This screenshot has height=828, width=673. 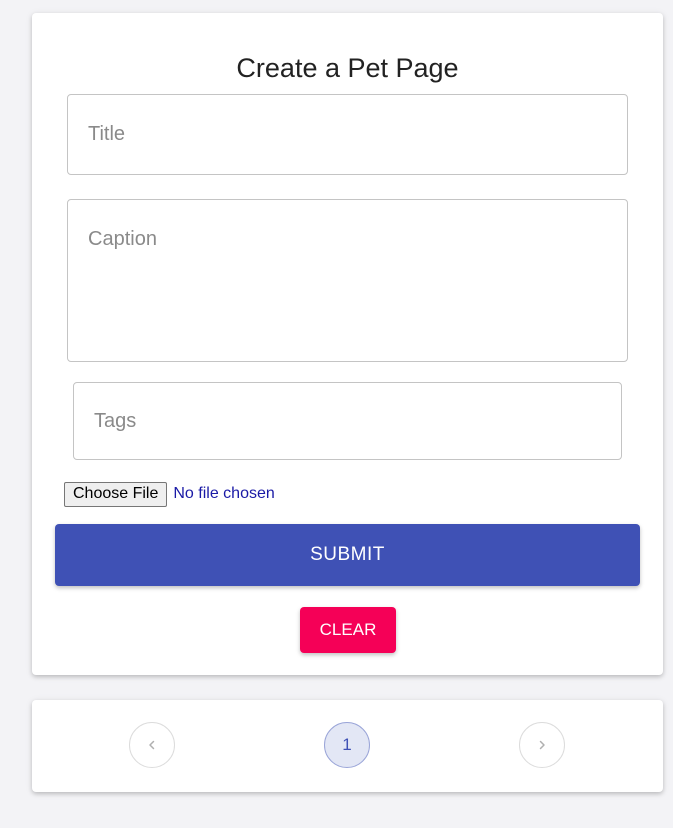 I want to click on submit-button: SUBMIT, so click(x=347, y=555).